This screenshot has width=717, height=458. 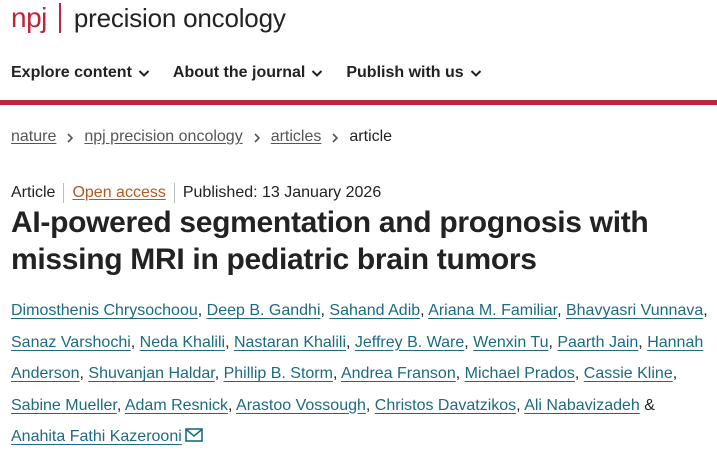 What do you see at coordinates (296, 137) in the screenshot?
I see `breadcrumb-articles: articles` at bounding box center [296, 137].